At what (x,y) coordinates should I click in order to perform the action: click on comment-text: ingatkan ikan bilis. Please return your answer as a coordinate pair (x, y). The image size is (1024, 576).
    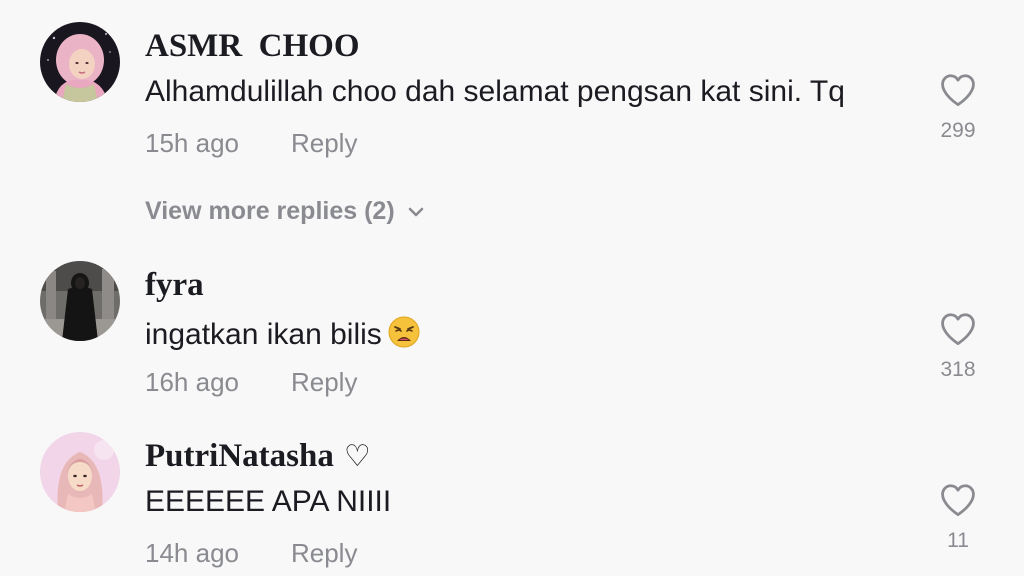
    Looking at the image, I should click on (282, 333).